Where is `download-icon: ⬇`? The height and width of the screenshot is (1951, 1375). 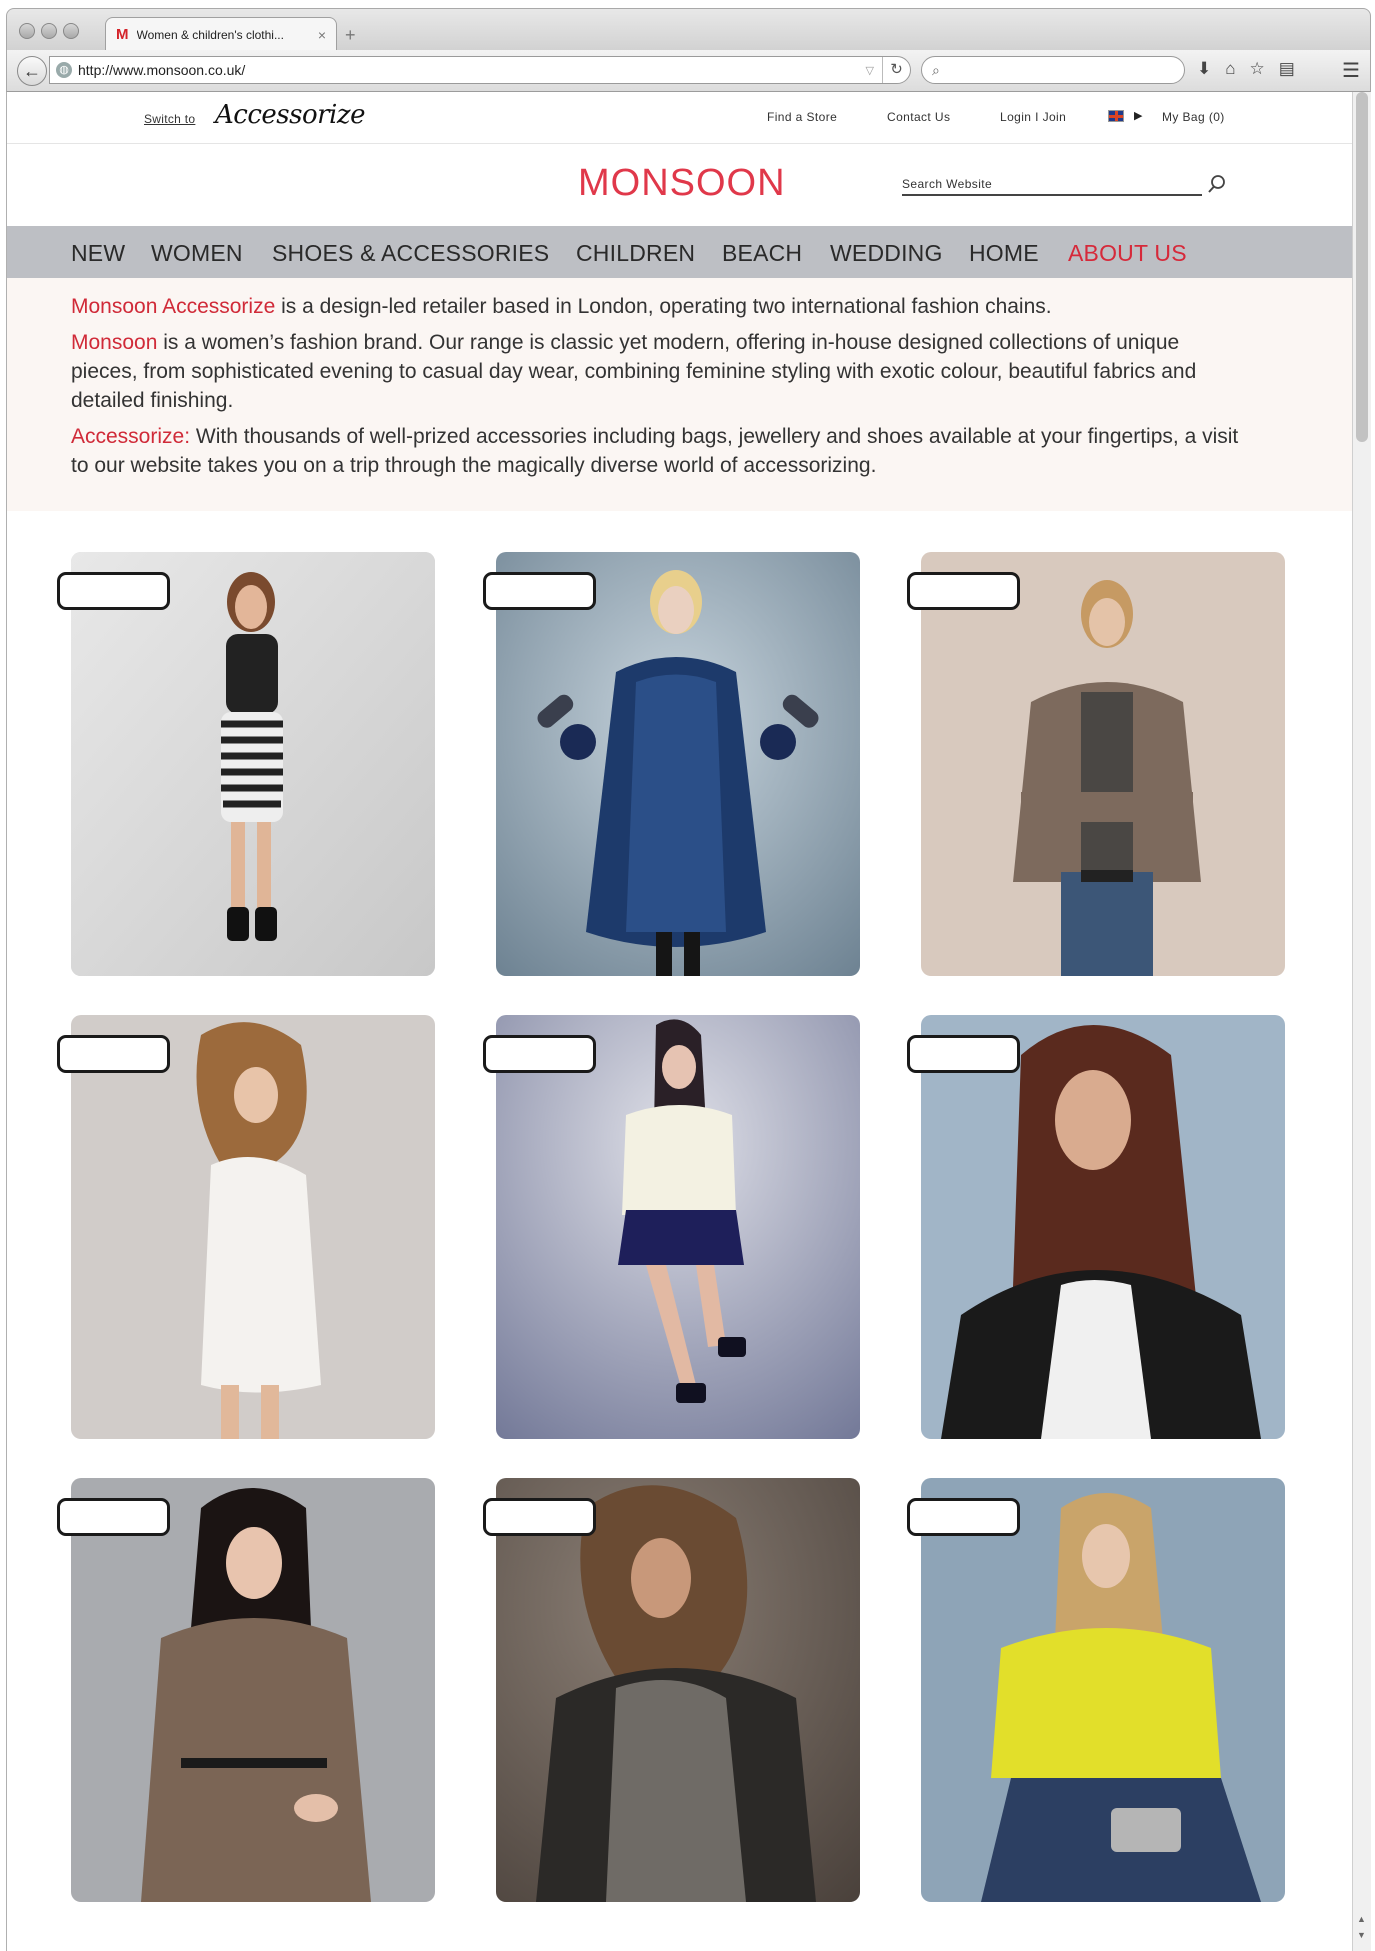 download-icon: ⬇ is located at coordinates (1204, 69).